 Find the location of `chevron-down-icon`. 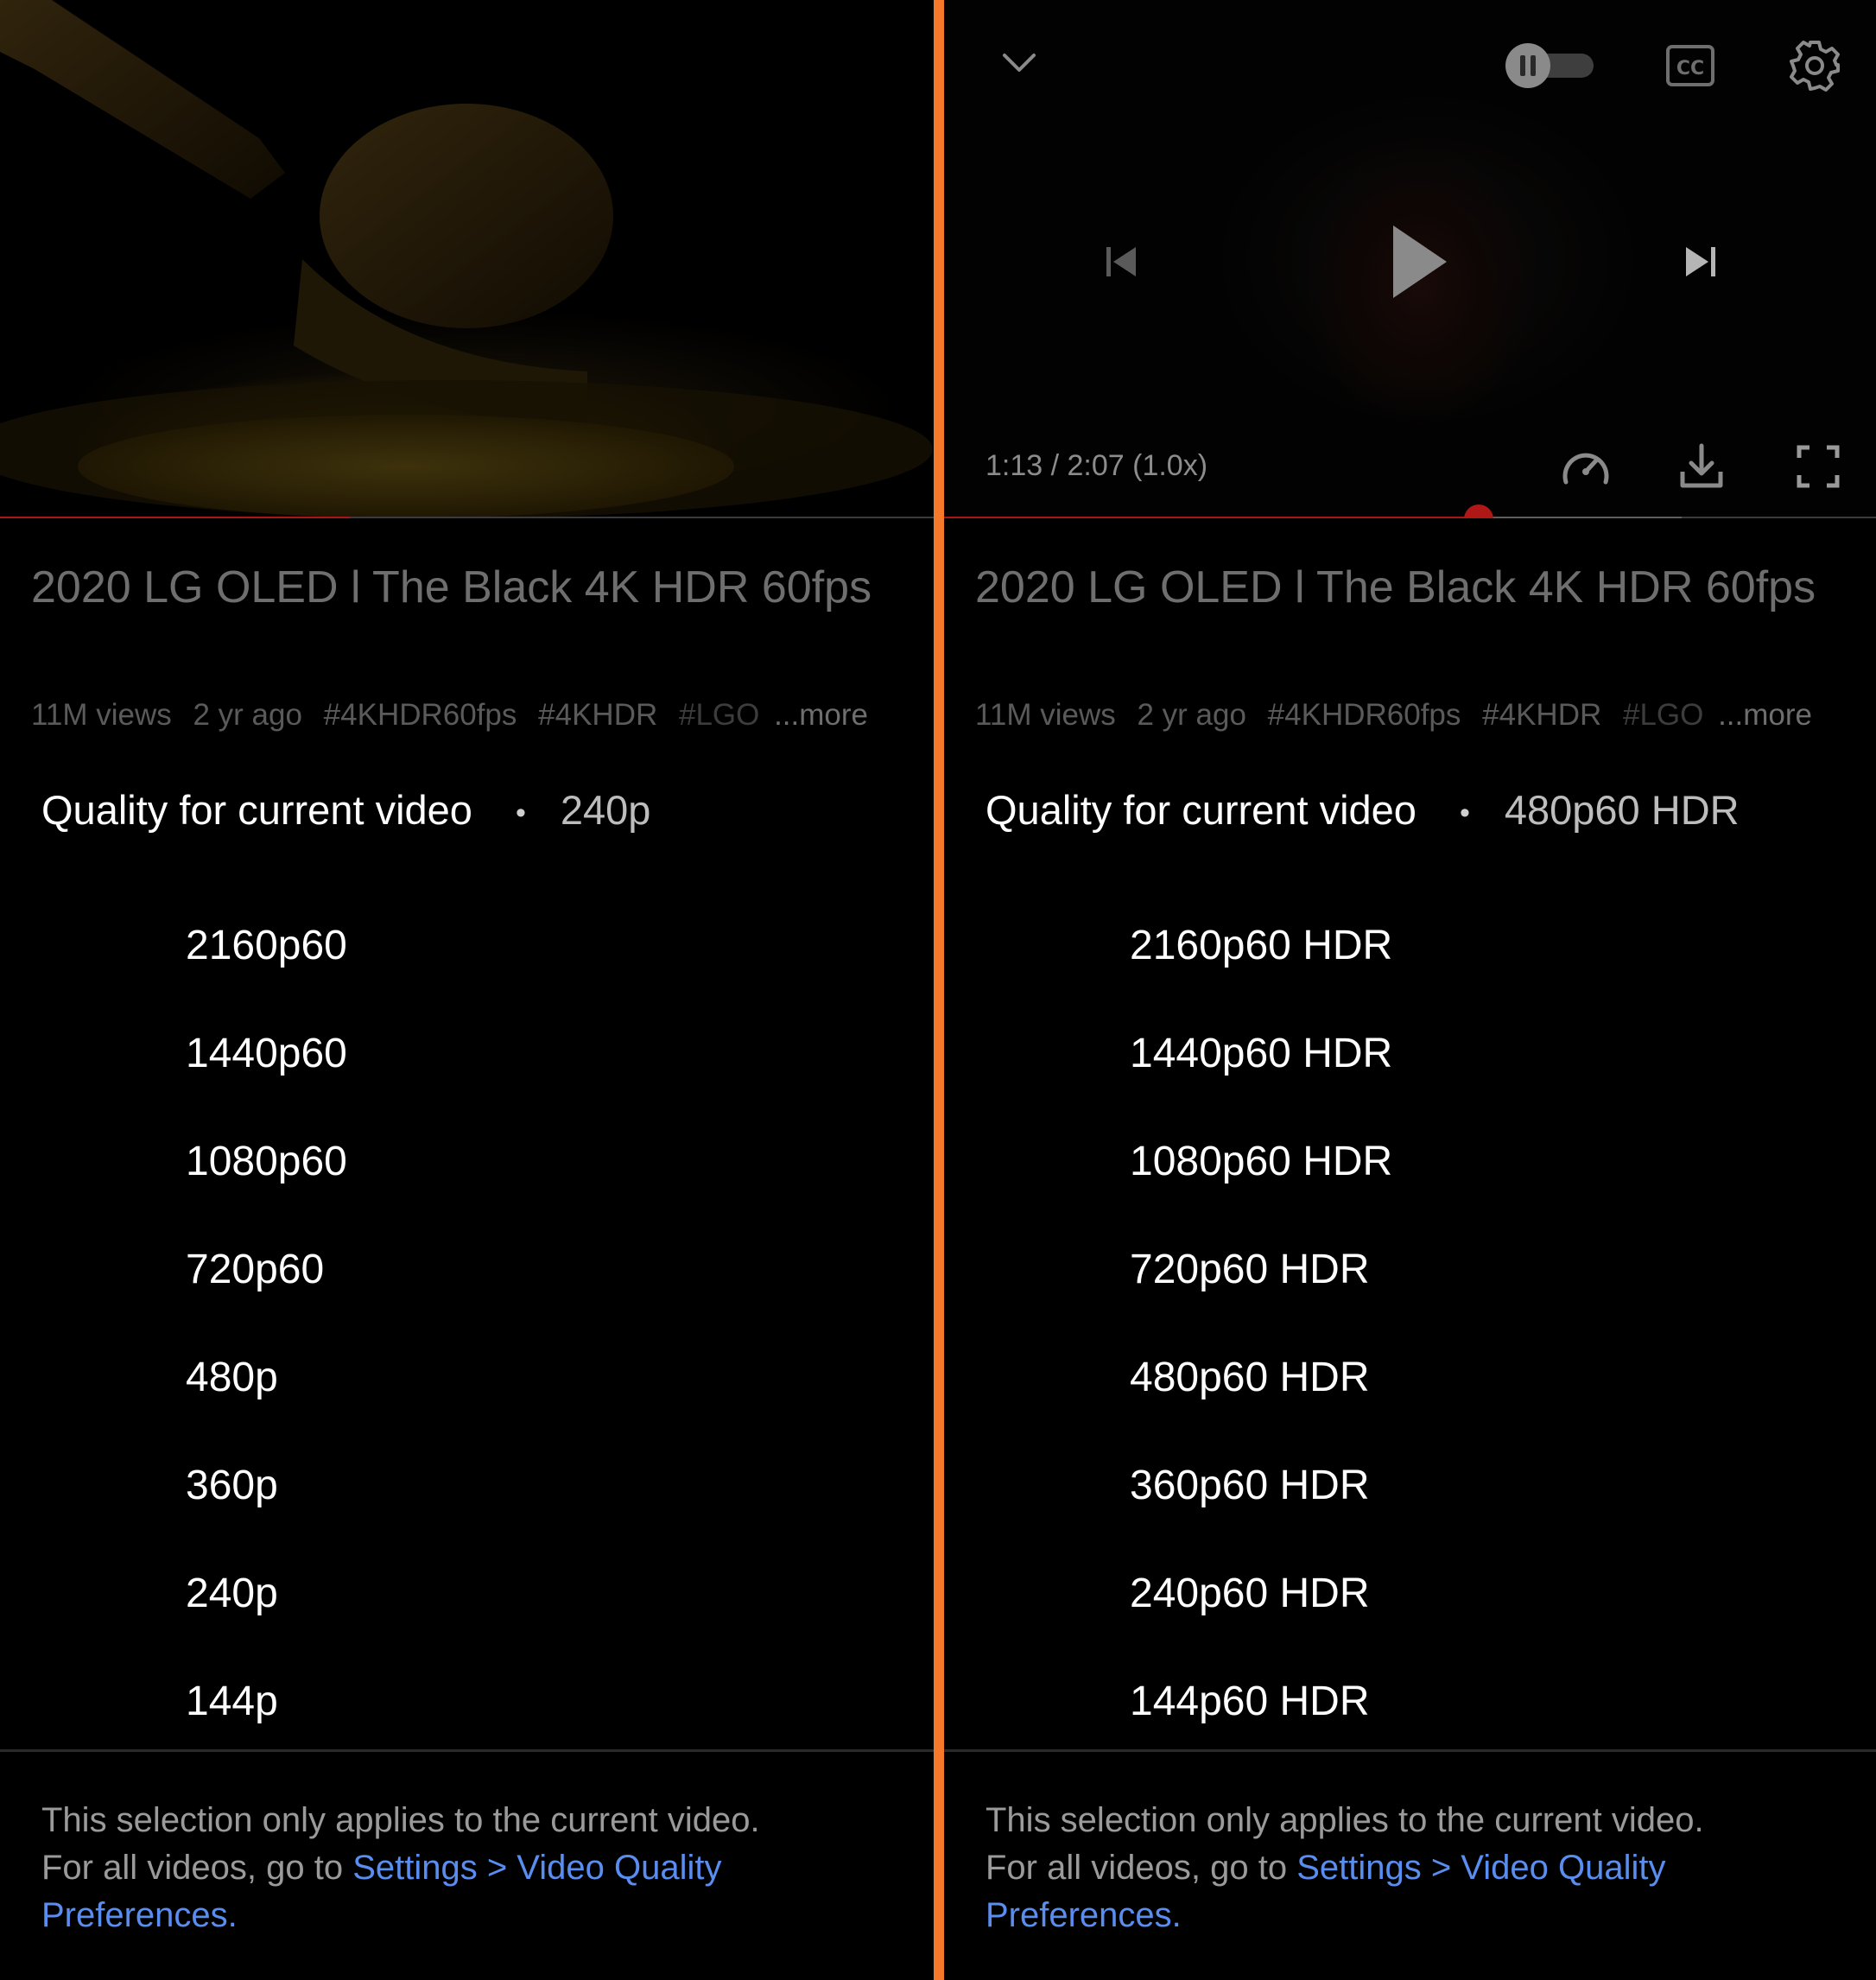

chevron-down-icon is located at coordinates (1019, 63).